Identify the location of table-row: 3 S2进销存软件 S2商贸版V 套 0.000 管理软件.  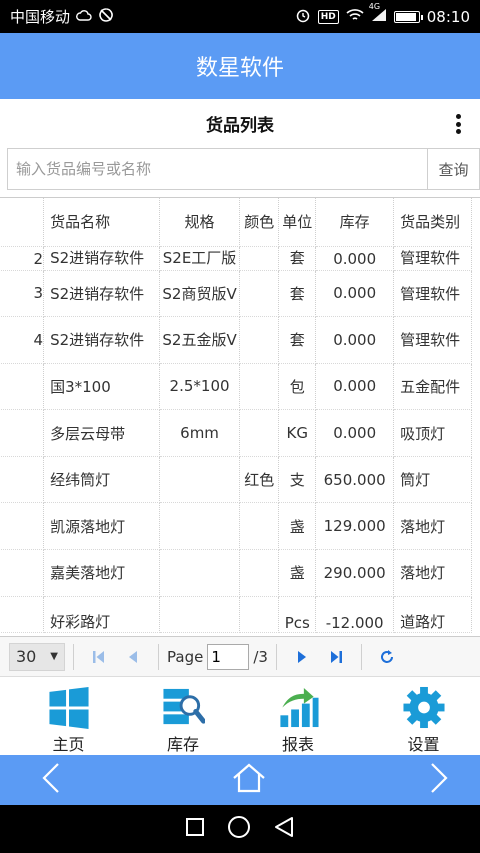
(236, 294).